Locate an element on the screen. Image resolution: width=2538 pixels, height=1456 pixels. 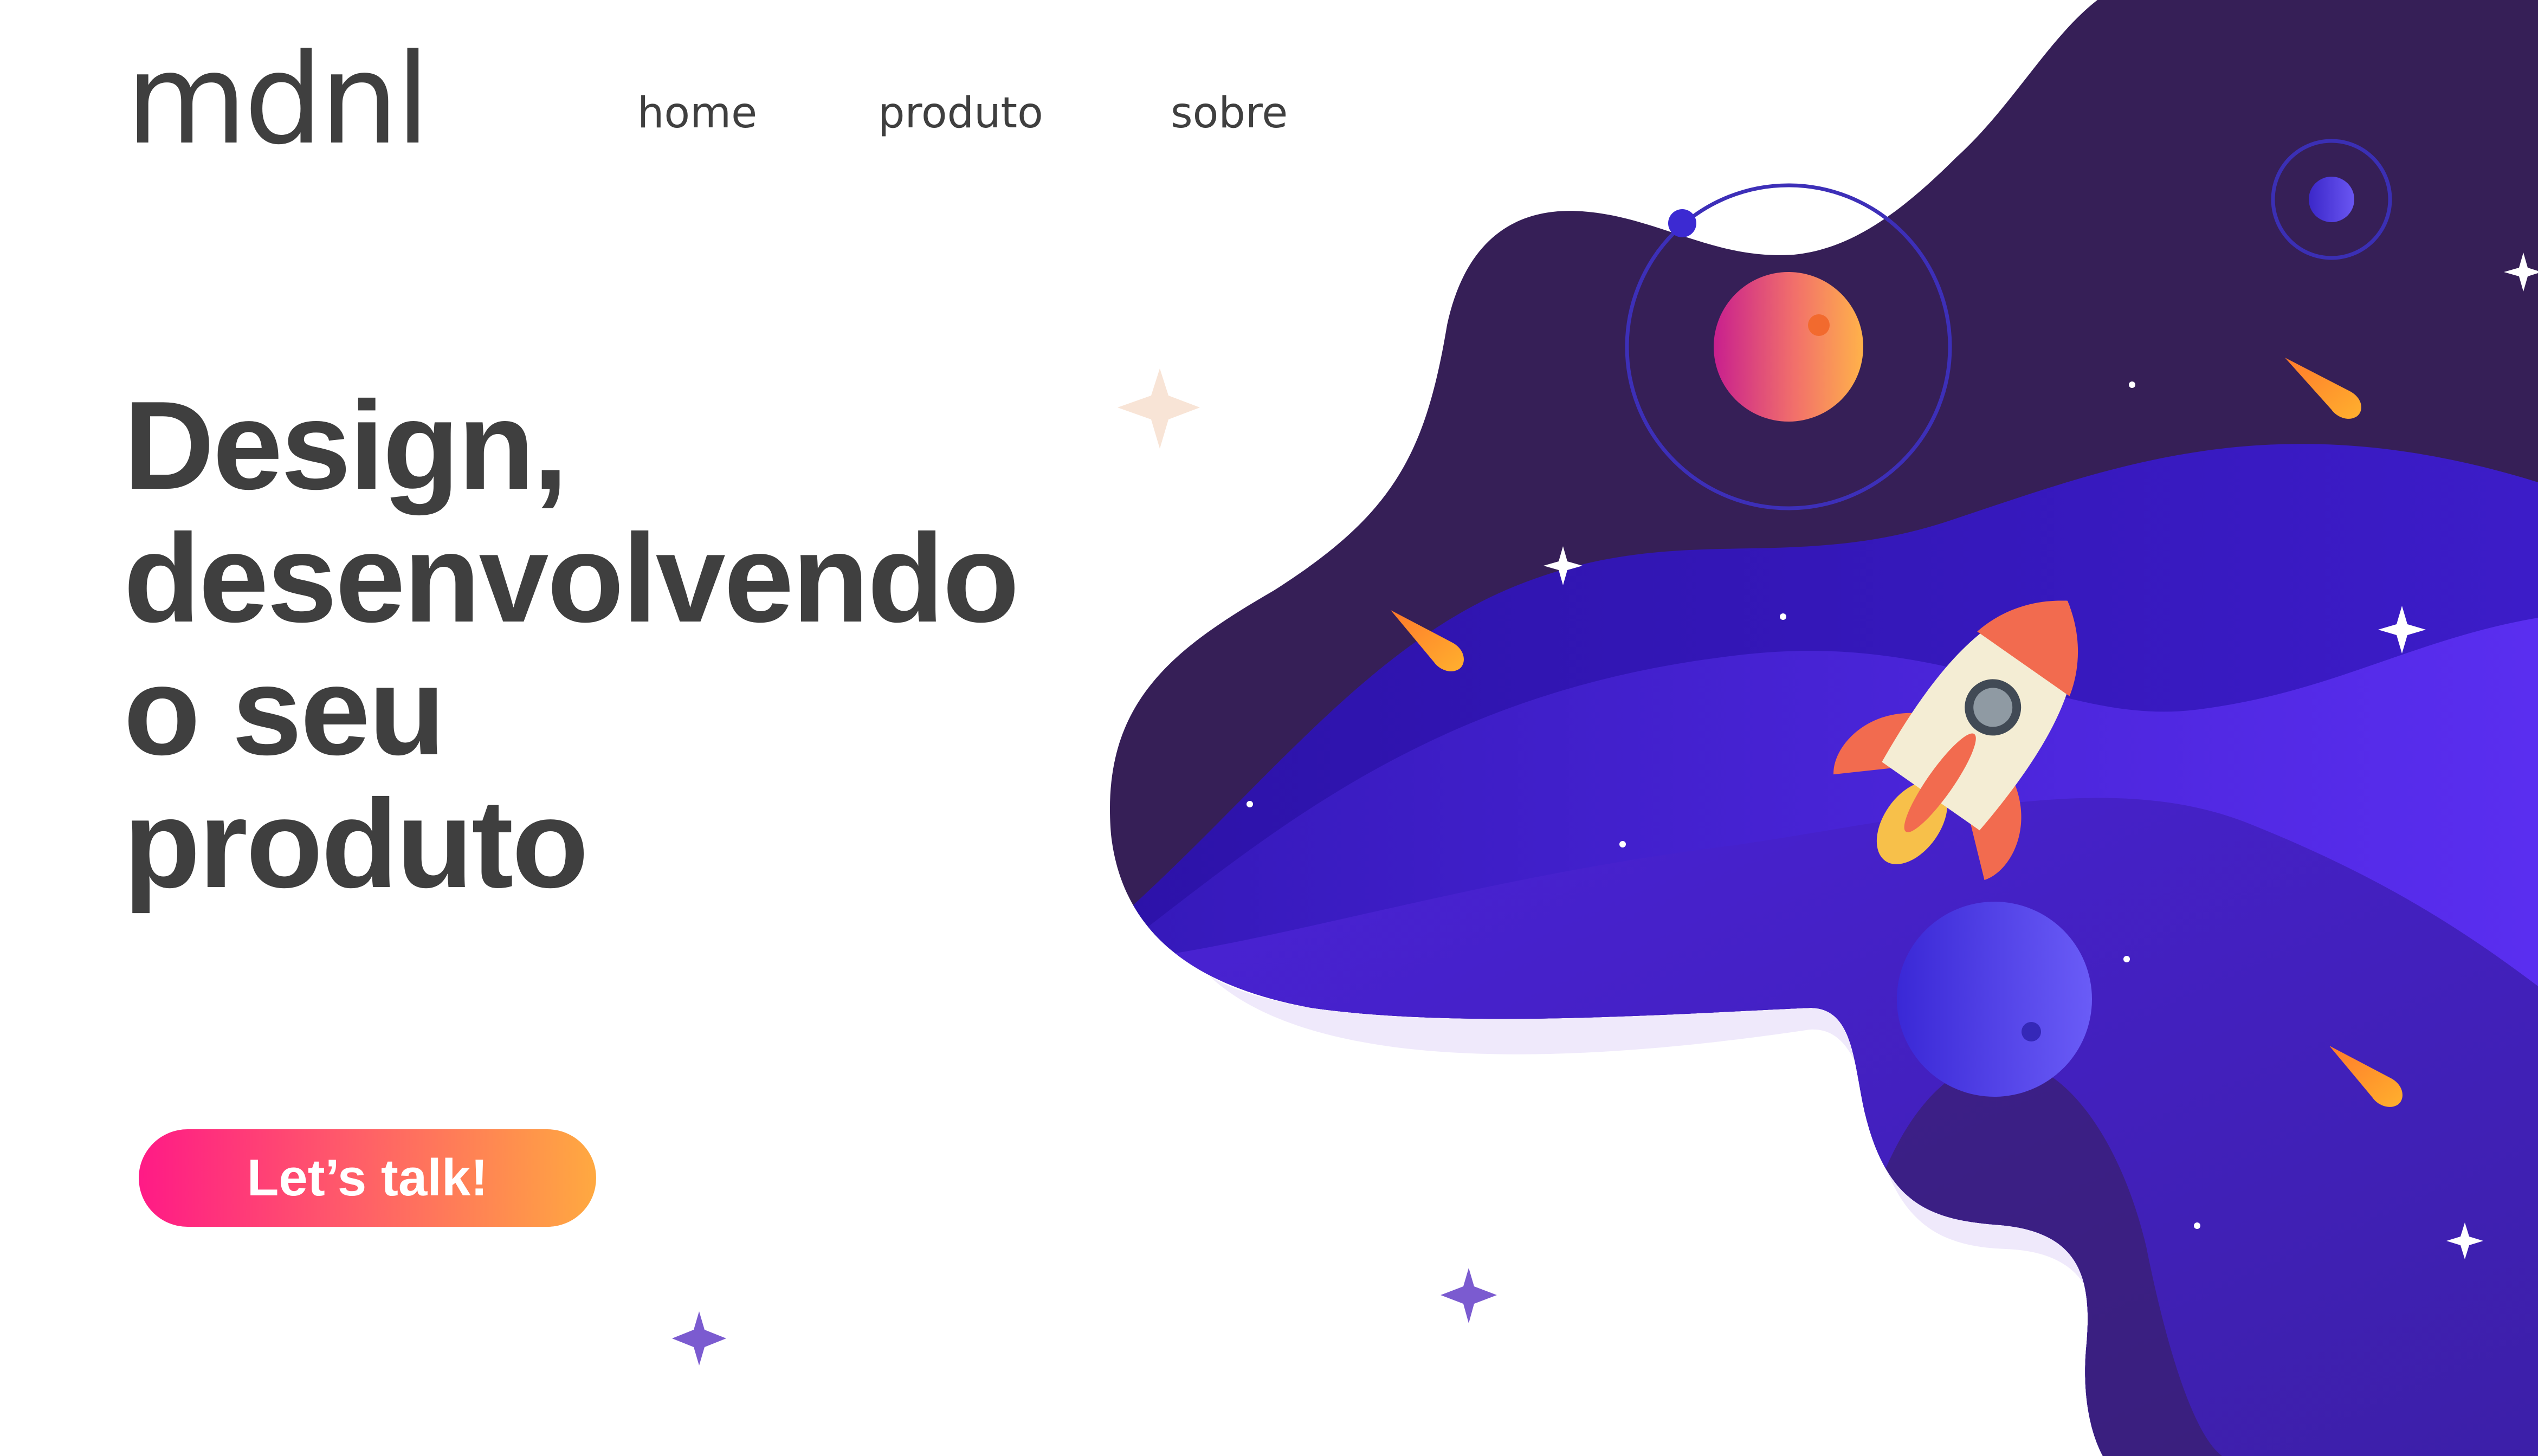
moon-crater is located at coordinates (2031, 1031).